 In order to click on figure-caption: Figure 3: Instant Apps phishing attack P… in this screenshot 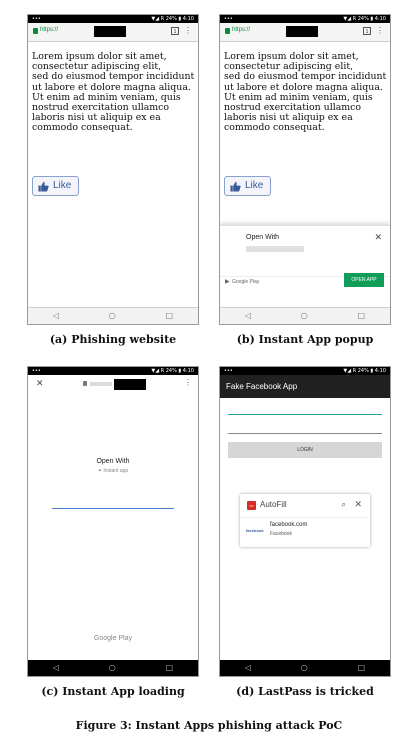, I will do `click(209, 725)`.